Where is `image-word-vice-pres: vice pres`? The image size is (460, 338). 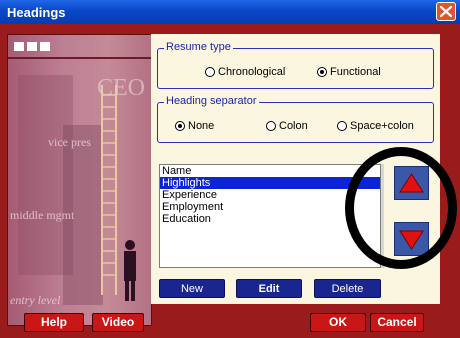 image-word-vice-pres: vice pres is located at coordinates (69, 142).